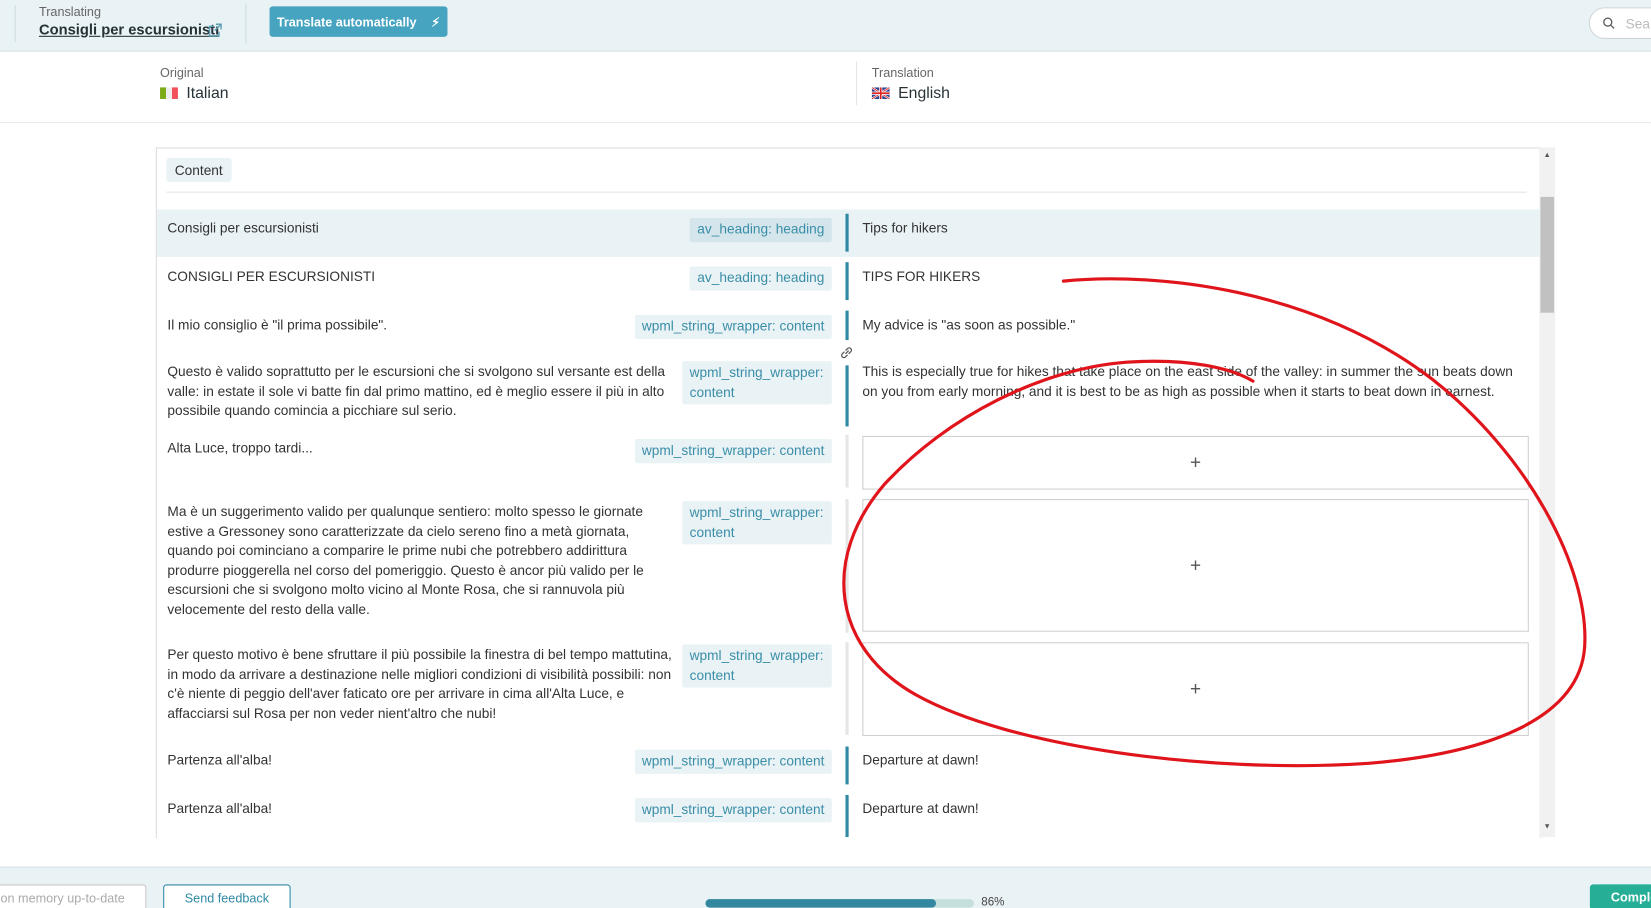 This screenshot has height=908, width=1651. Describe the element at coordinates (169, 93) in the screenshot. I see `italy-flag-icon` at that location.